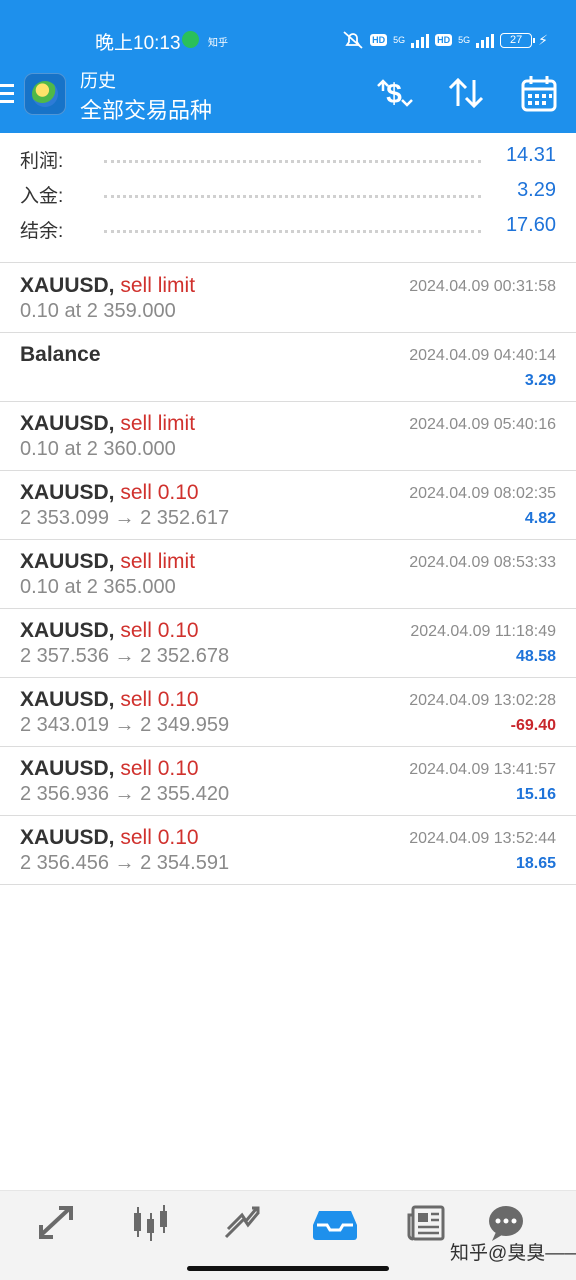 The height and width of the screenshot is (1280, 576). What do you see at coordinates (98, 449) in the screenshot?
I see `row-detail: 0.10 at 2 360.000` at bounding box center [98, 449].